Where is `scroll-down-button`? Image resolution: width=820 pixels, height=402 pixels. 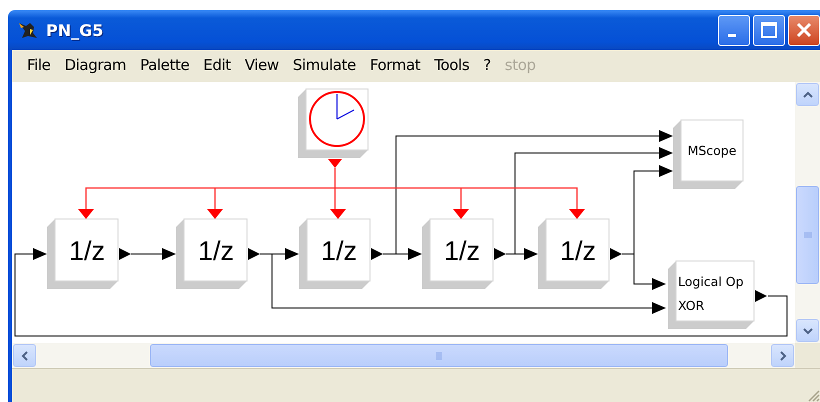 scroll-down-button is located at coordinates (807, 330).